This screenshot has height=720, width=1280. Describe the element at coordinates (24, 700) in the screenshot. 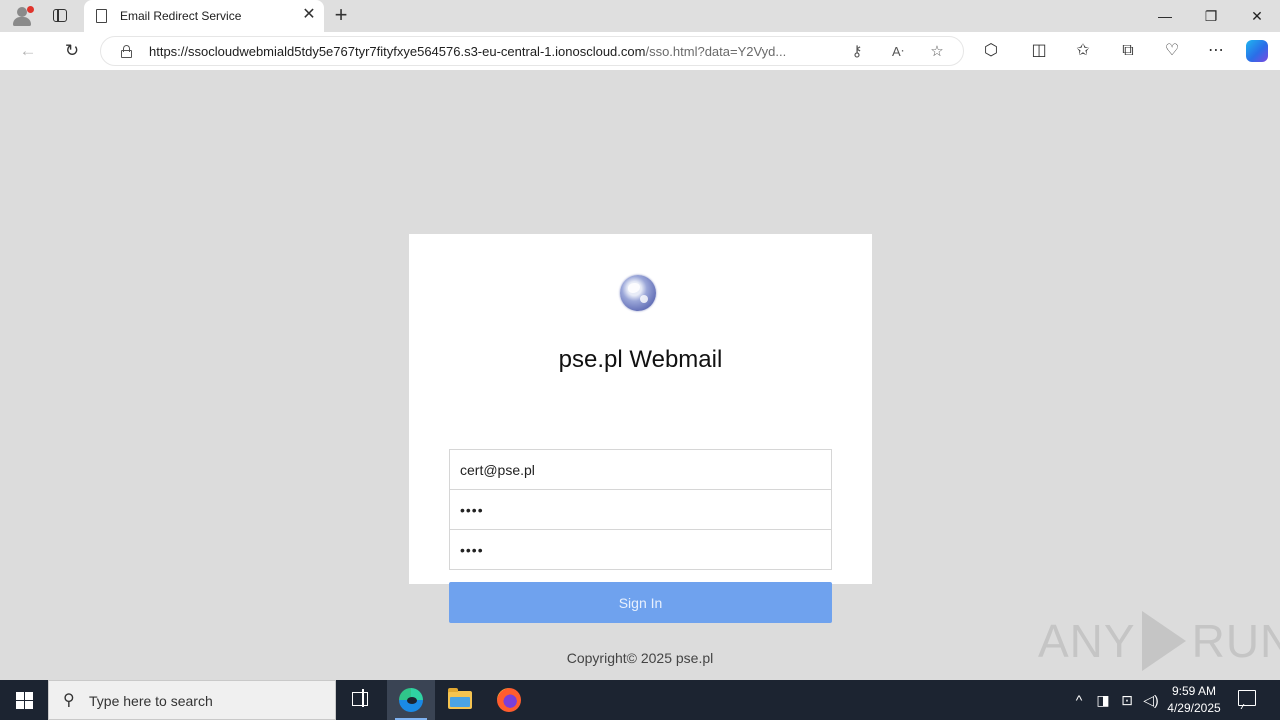

I see `windows-start-icon` at that location.